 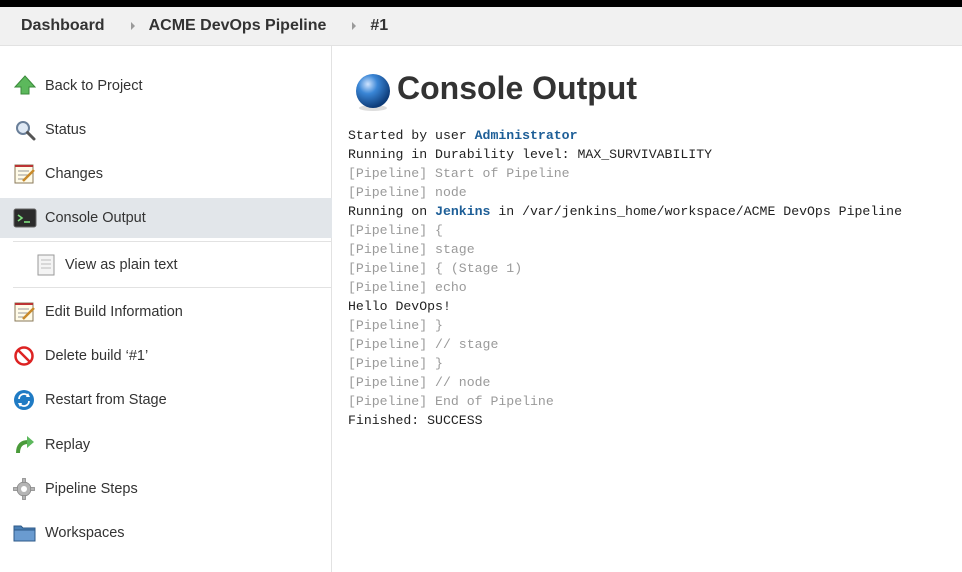 I want to click on sidebar-item-restart-from-stage: Restart from Stage, so click(x=166, y=400).